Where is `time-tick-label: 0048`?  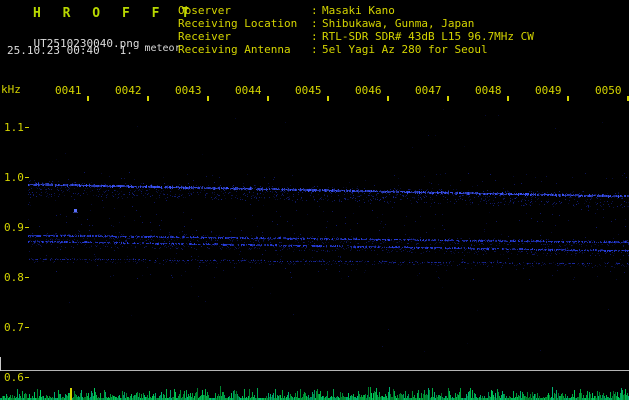
time-tick-label: 0048 is located at coordinates (488, 90).